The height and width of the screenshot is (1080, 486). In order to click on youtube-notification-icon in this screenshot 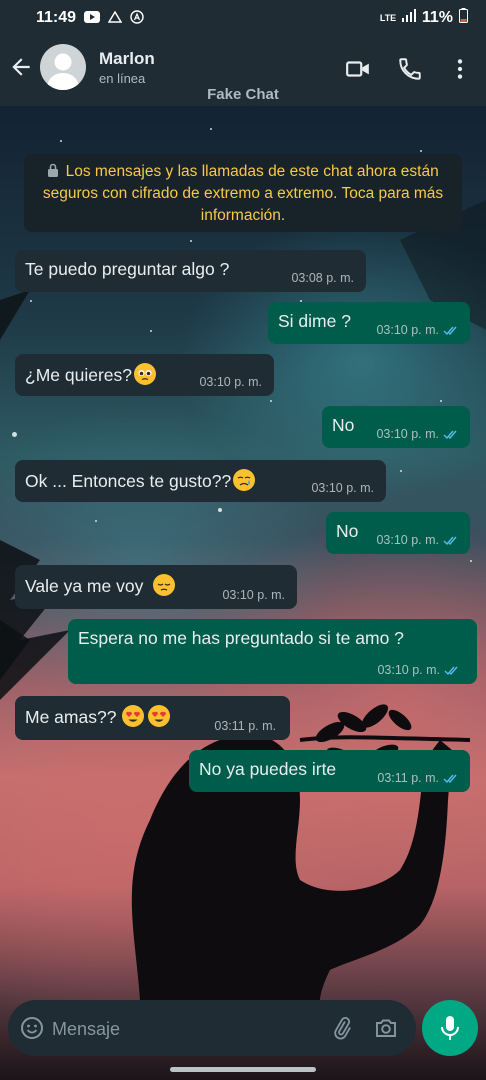, I will do `click(92, 18)`.